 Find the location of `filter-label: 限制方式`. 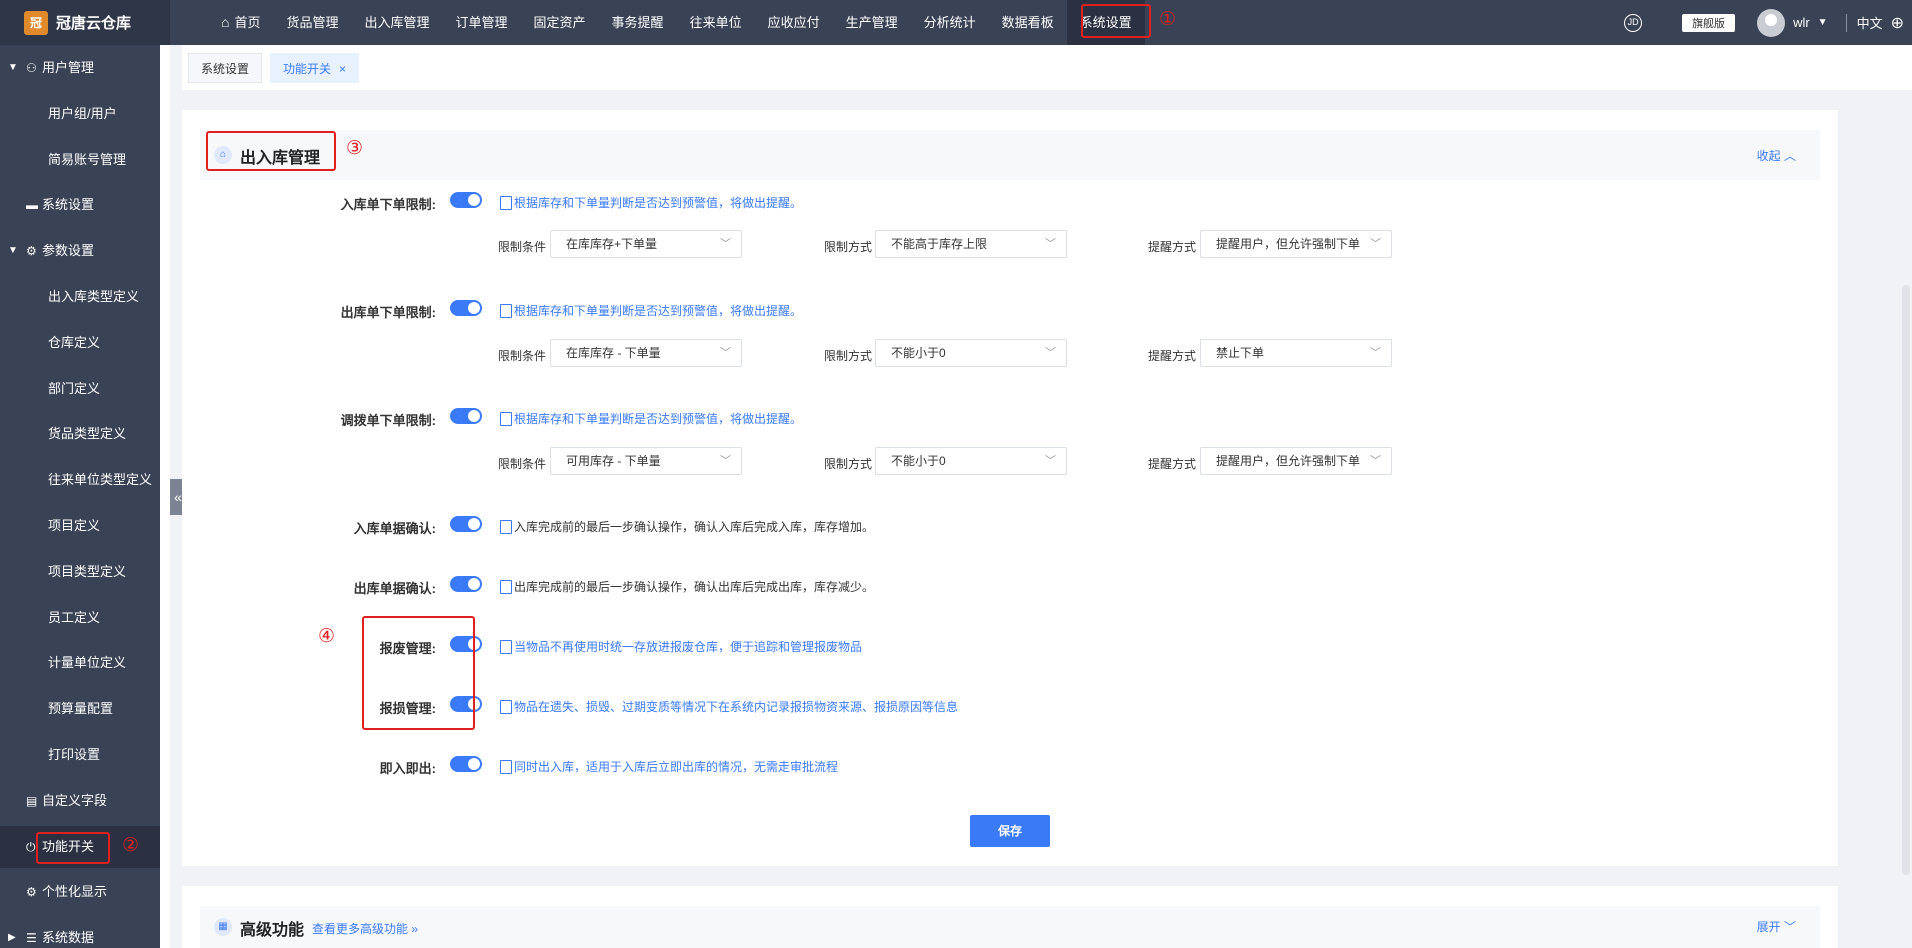

filter-label: 限制方式 is located at coordinates (848, 247).